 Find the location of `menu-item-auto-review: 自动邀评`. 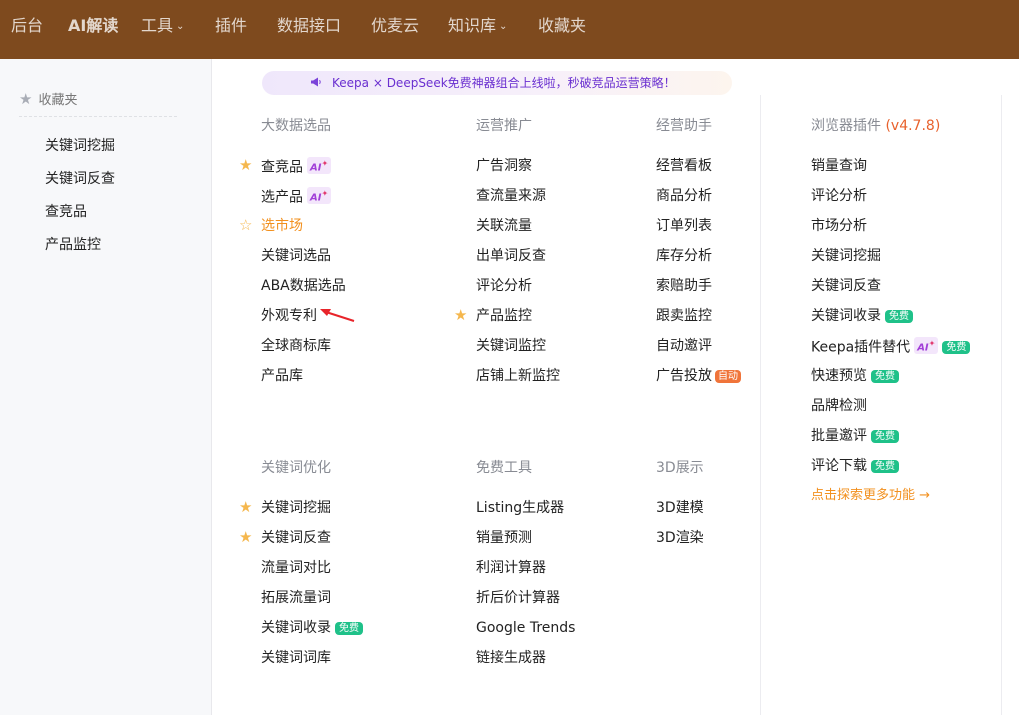

menu-item-auto-review: 自动邀评 is located at coordinates (684, 346).